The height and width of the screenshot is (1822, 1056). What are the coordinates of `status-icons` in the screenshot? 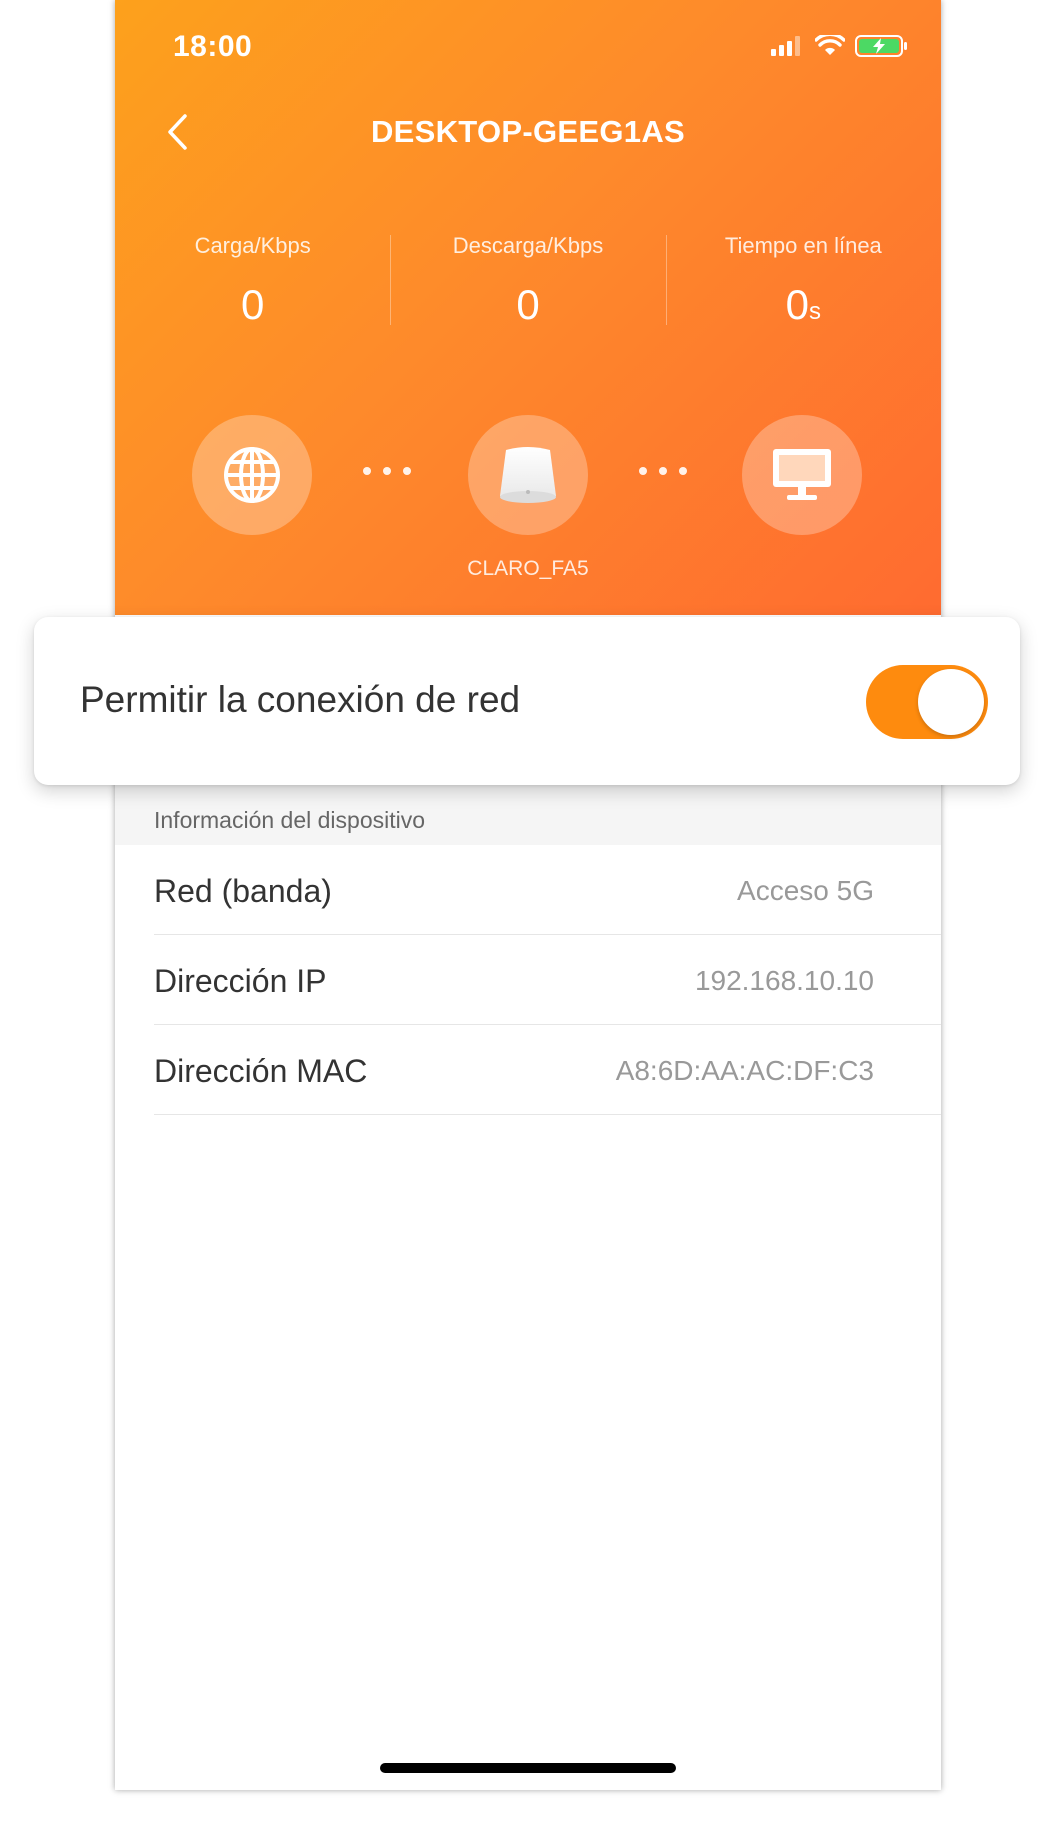 It's located at (840, 46).